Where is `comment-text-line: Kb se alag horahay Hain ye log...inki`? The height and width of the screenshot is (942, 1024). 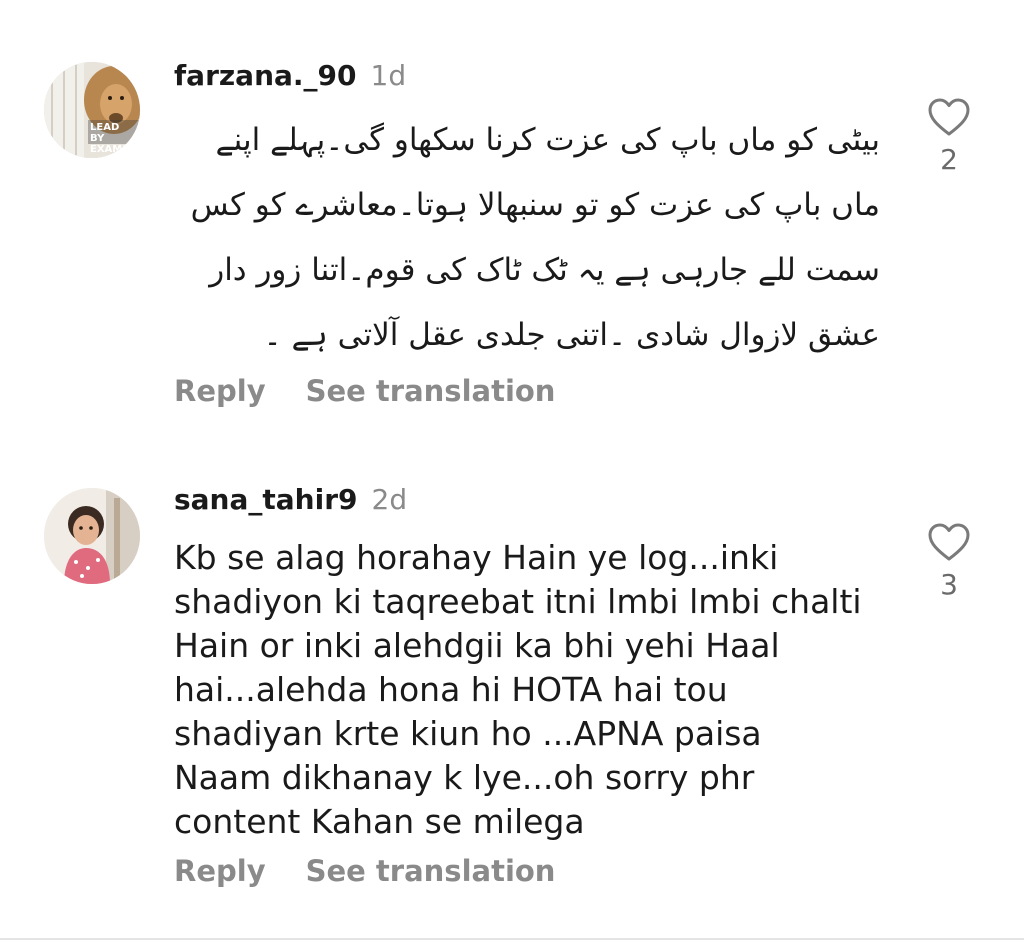
comment-text-line: Kb se alag horahay Hain ye log...inki is located at coordinates (476, 557).